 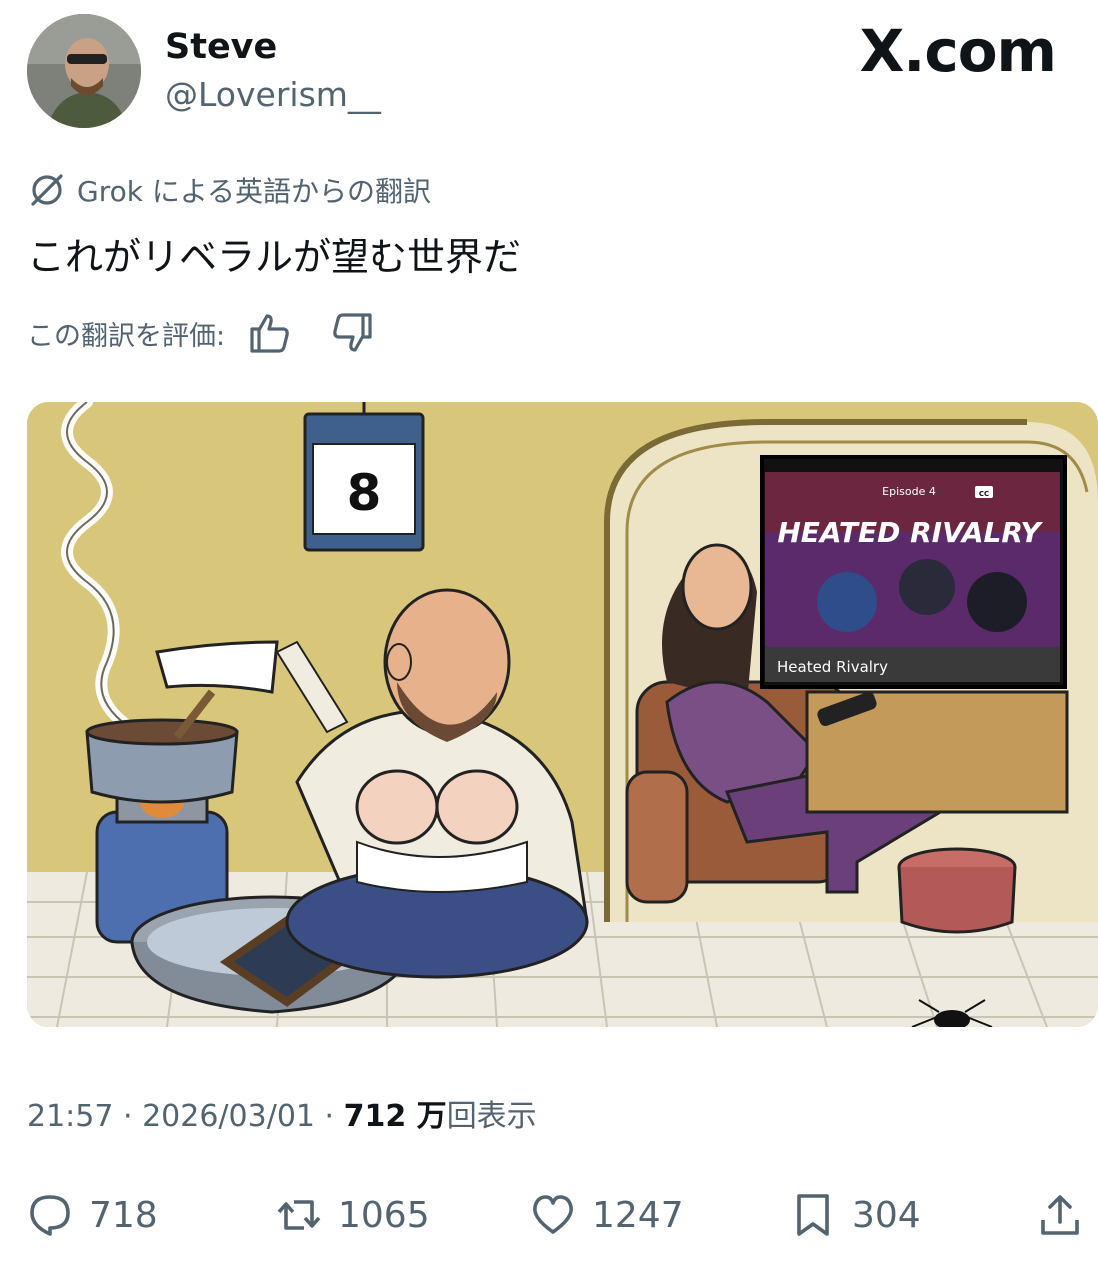 I want to click on rate-translation: この翻訳を評価:, so click(x=201, y=333).